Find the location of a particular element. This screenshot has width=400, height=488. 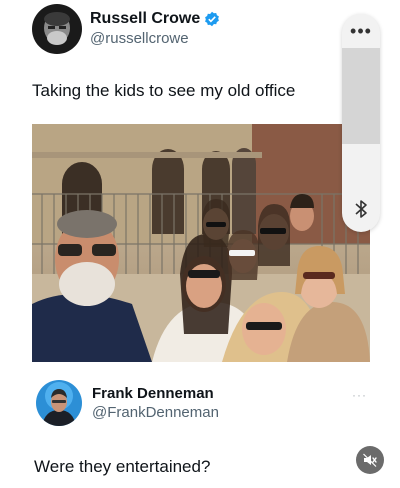

volume-slider is located at coordinates (361, 96).